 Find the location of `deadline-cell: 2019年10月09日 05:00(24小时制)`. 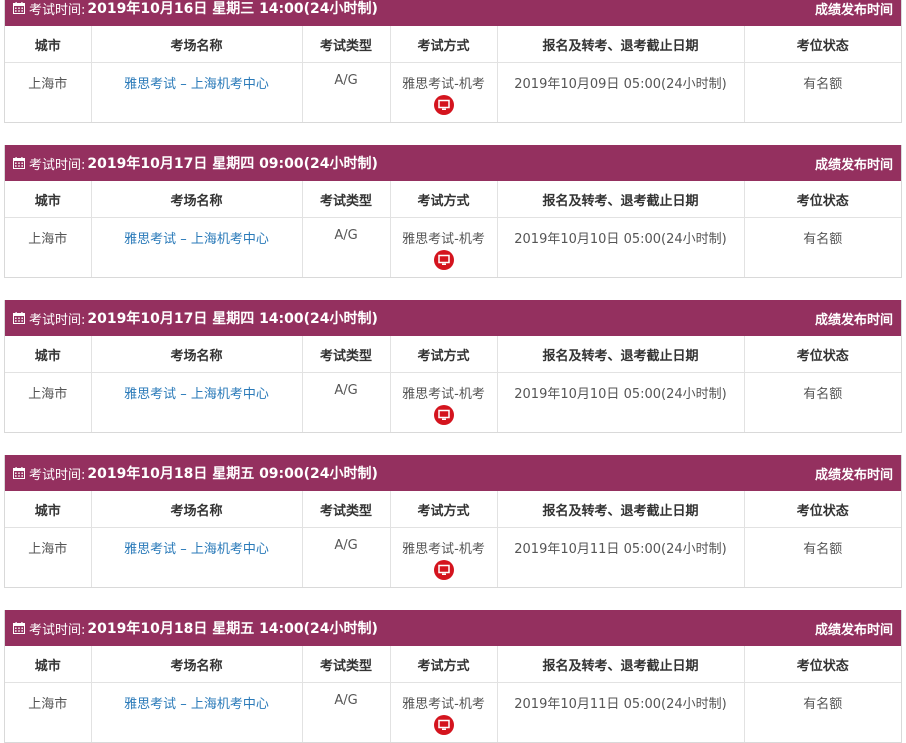

deadline-cell: 2019年10月09日 05:00(24小时制) is located at coordinates (621, 92).